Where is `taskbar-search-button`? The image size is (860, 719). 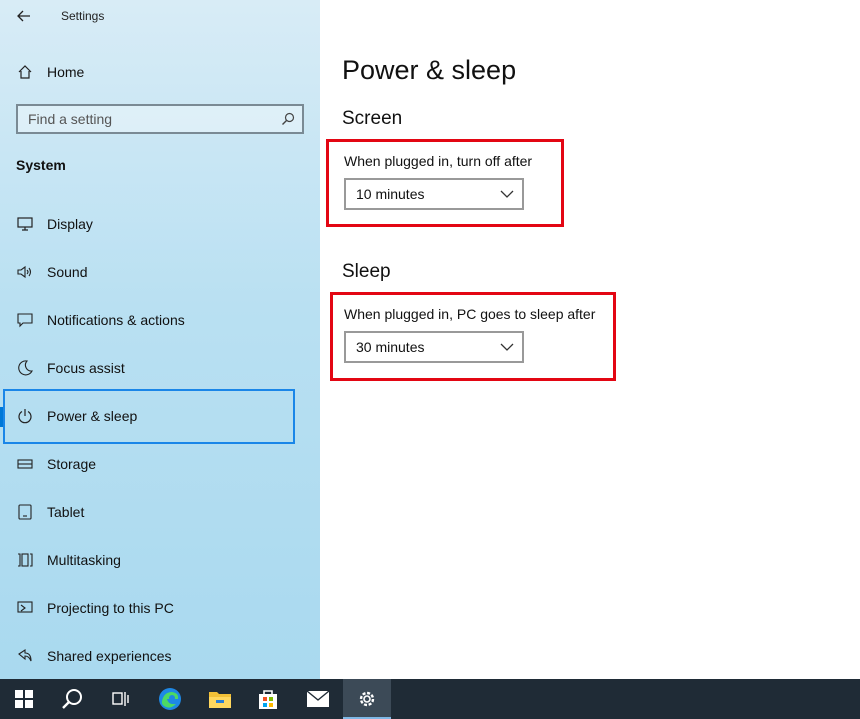
taskbar-search-button is located at coordinates (72, 699).